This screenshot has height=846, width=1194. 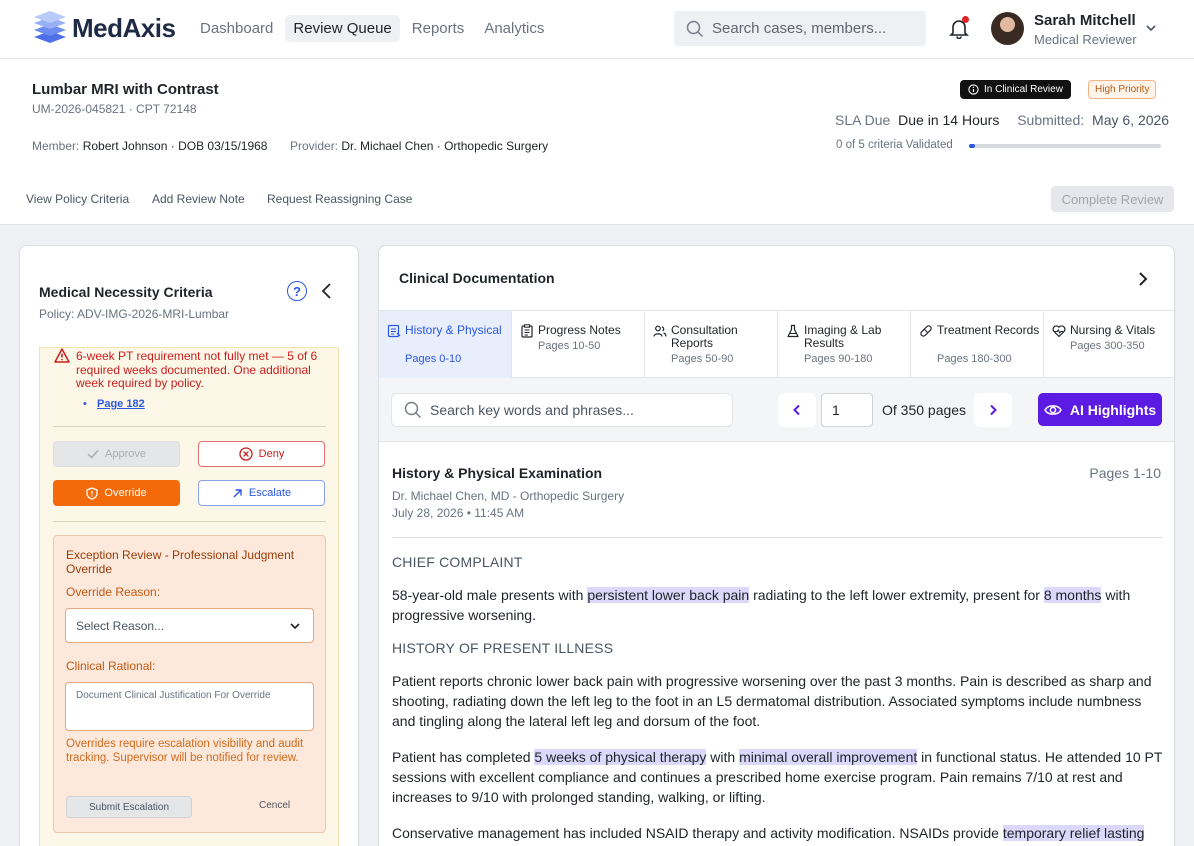 I want to click on ai-highlights-button: AI Highlights, so click(x=1100, y=409).